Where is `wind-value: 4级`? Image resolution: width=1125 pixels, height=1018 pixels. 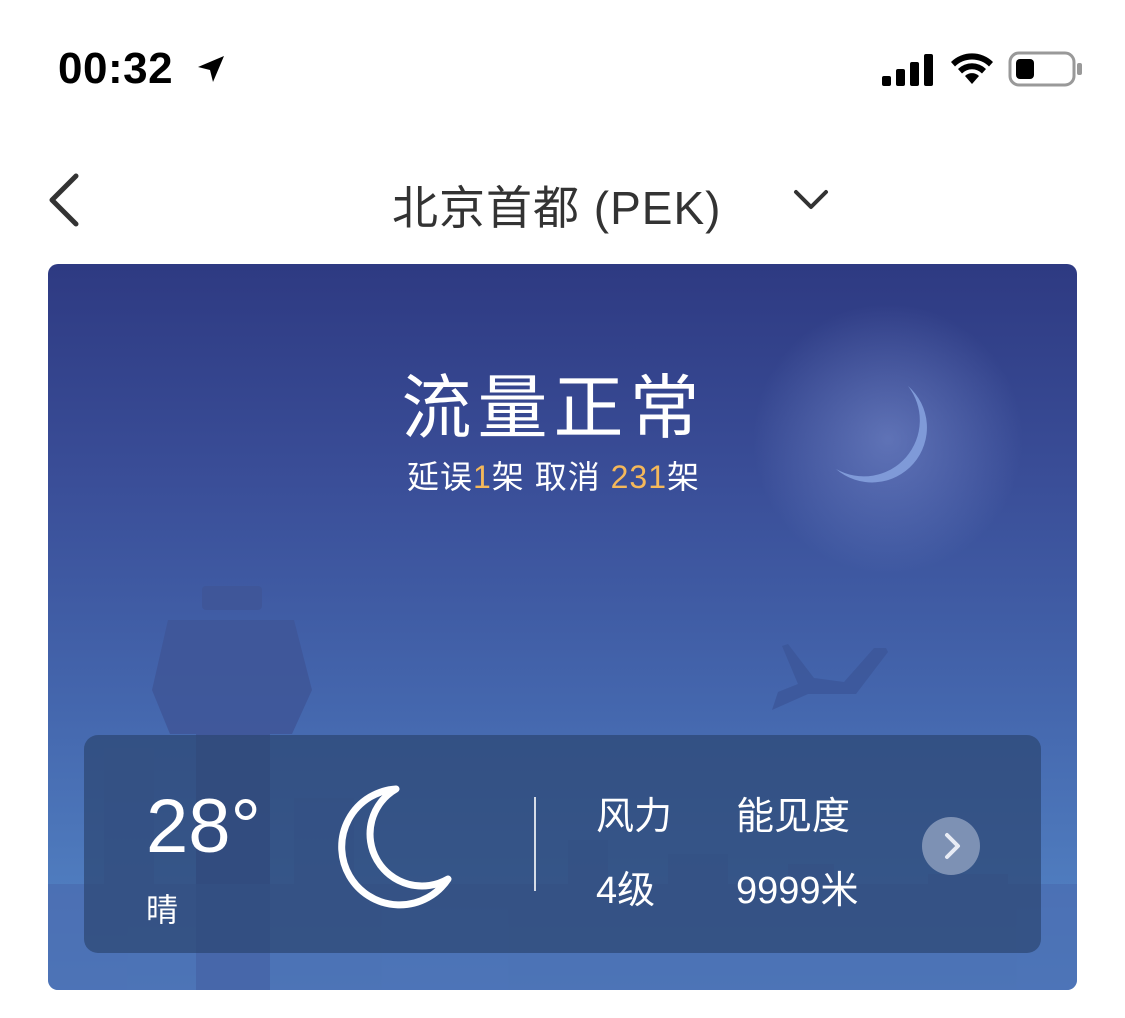
wind-value: 4级 is located at coordinates (626, 891).